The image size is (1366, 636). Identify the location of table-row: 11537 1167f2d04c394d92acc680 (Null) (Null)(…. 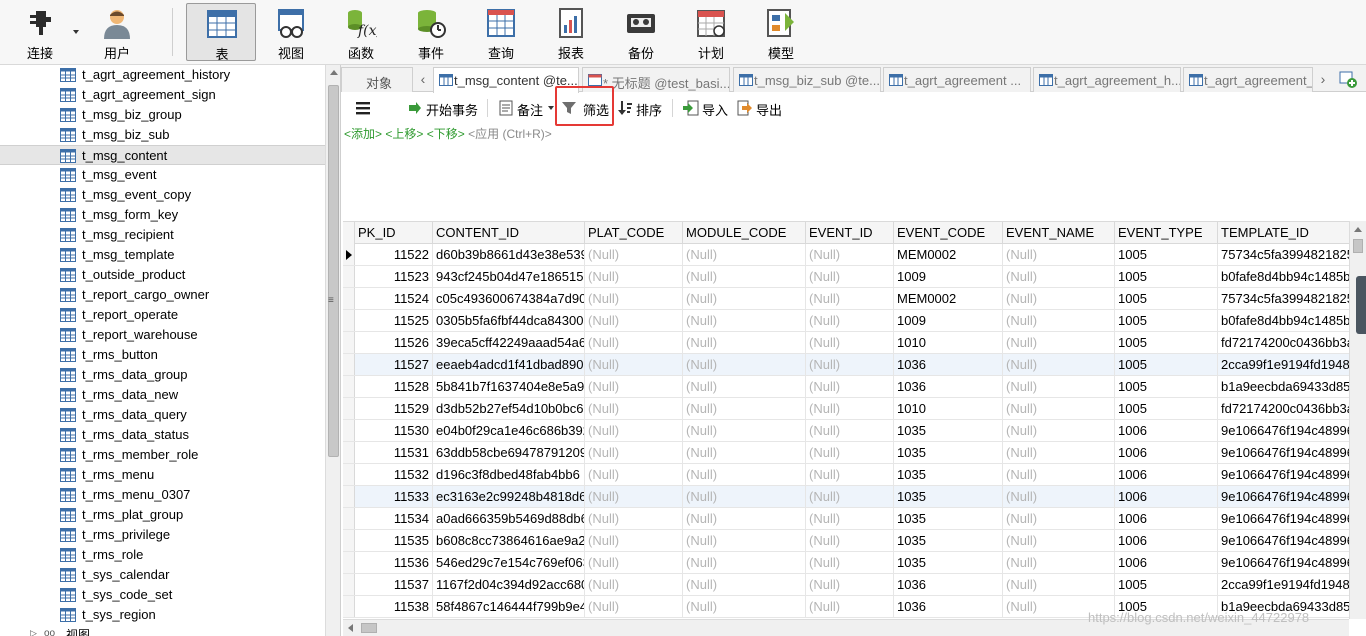
(853, 585).